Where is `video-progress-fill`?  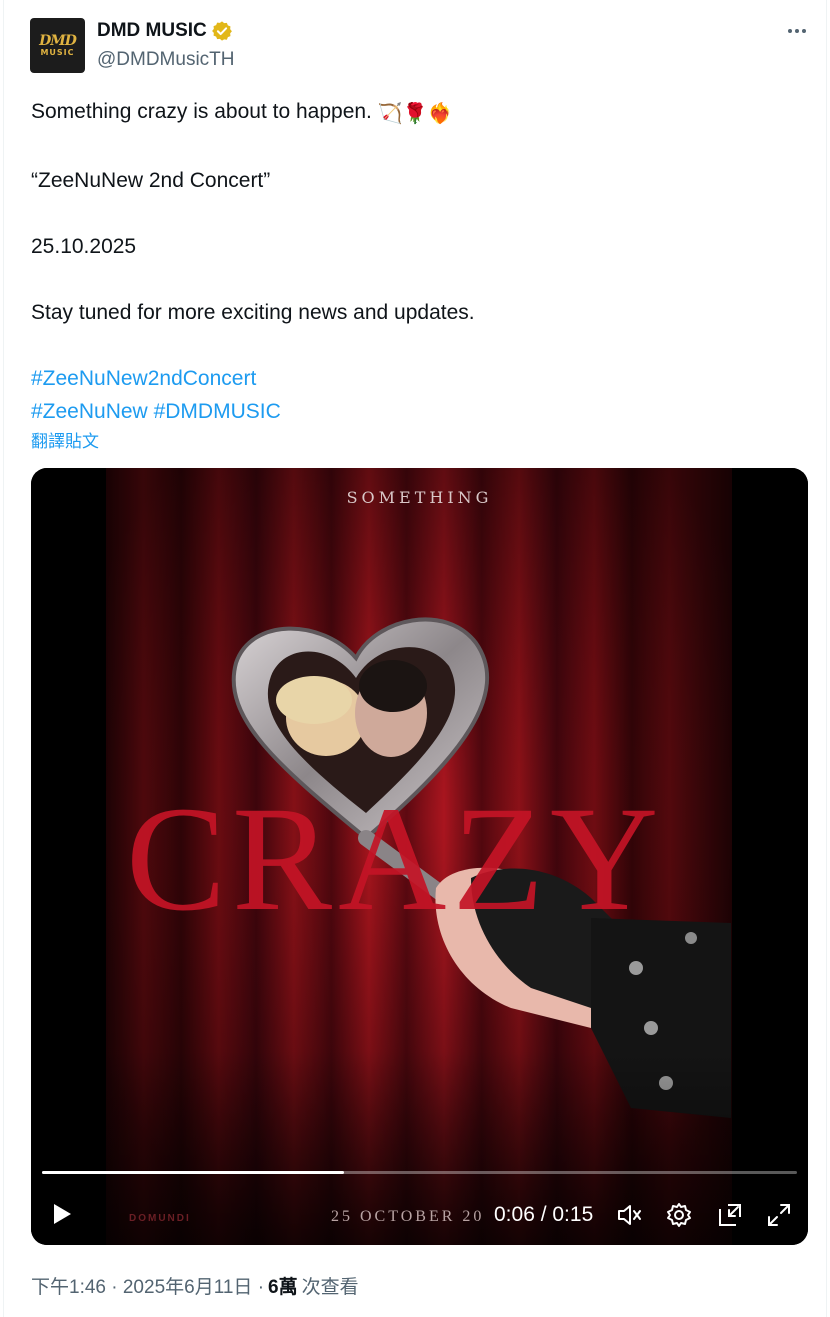 video-progress-fill is located at coordinates (193, 1172).